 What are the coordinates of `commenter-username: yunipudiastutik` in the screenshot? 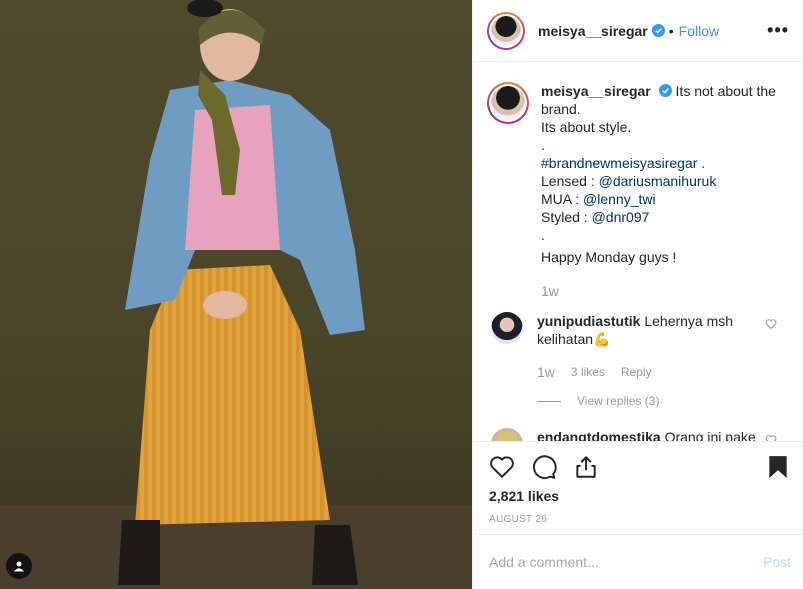 It's located at (588, 321).